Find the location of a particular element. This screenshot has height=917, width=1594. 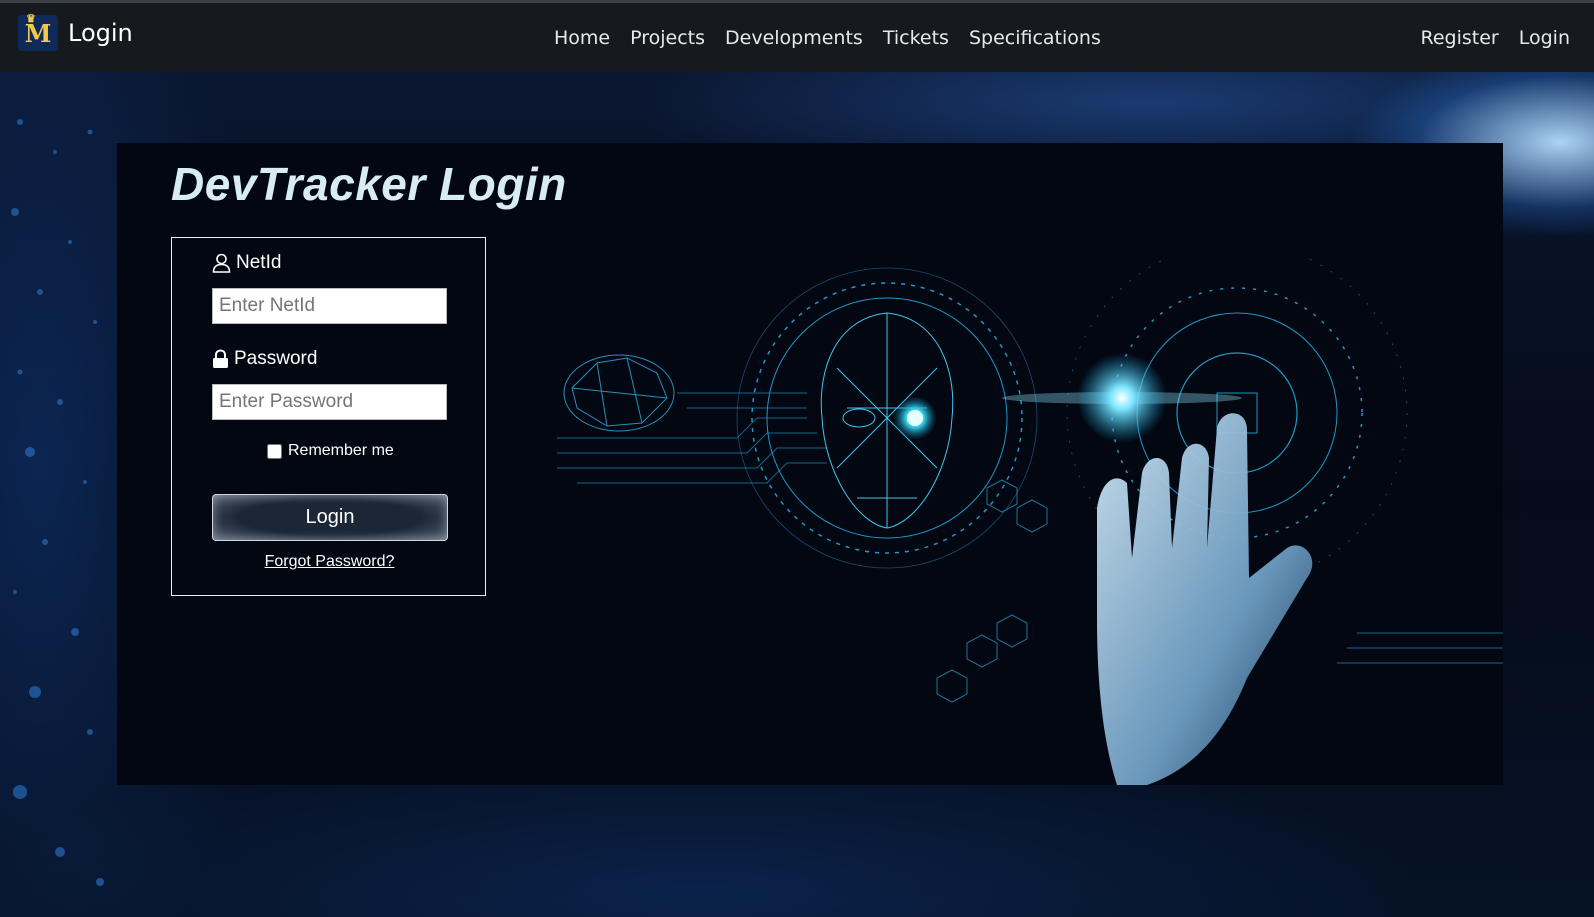

forgot-password-link: Forgot Password? is located at coordinates (329, 562).